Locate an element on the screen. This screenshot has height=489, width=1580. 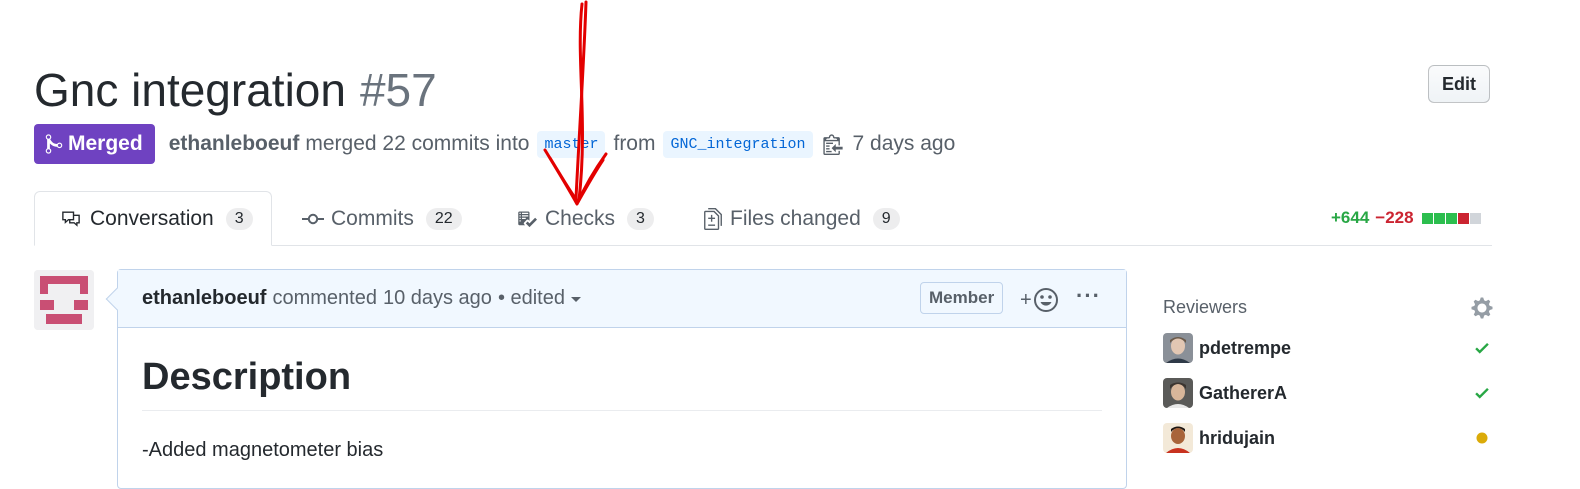
reviewer-item: GathererA is located at coordinates (1225, 393).